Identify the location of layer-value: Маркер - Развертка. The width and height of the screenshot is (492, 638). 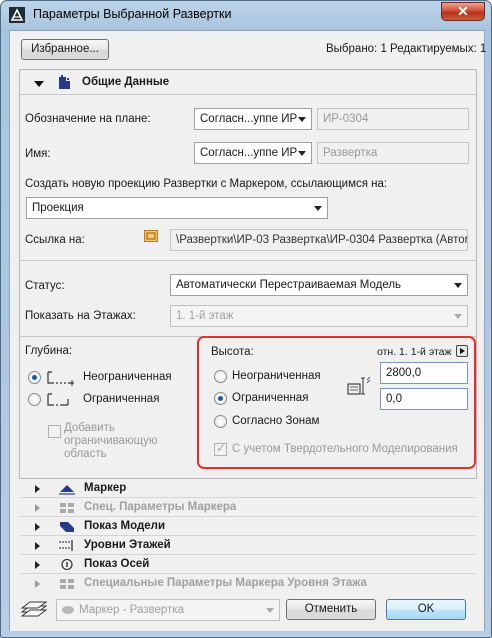
(131, 610).